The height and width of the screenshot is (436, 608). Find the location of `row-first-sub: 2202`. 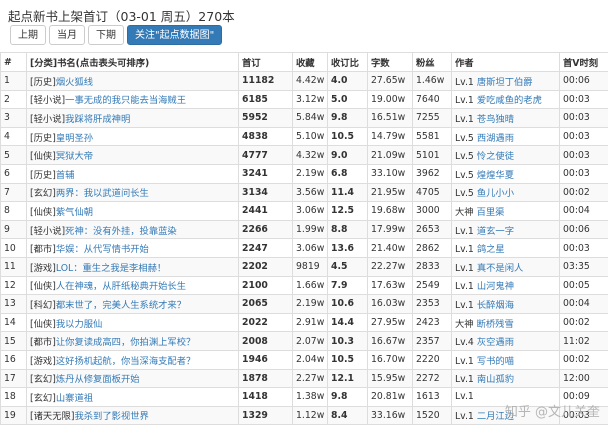

row-first-sub: 2202 is located at coordinates (265, 266).